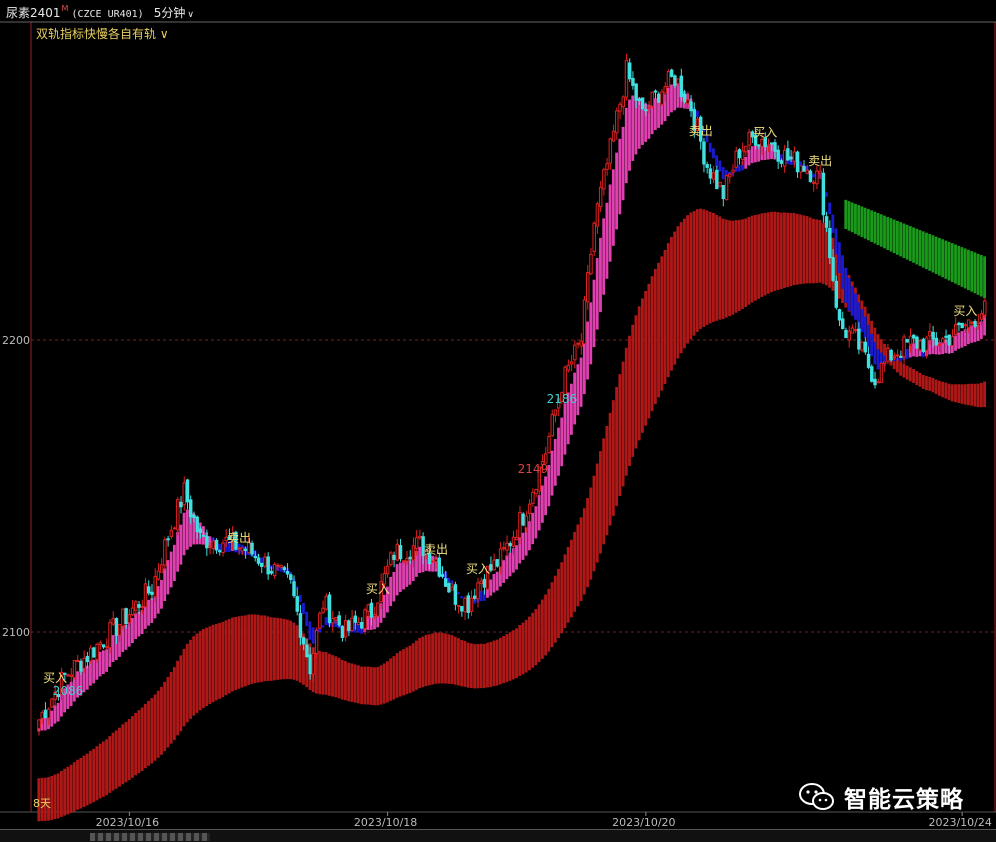  Describe the element at coordinates (150, 837) in the screenshot. I see `bottom-tab-strip` at that location.